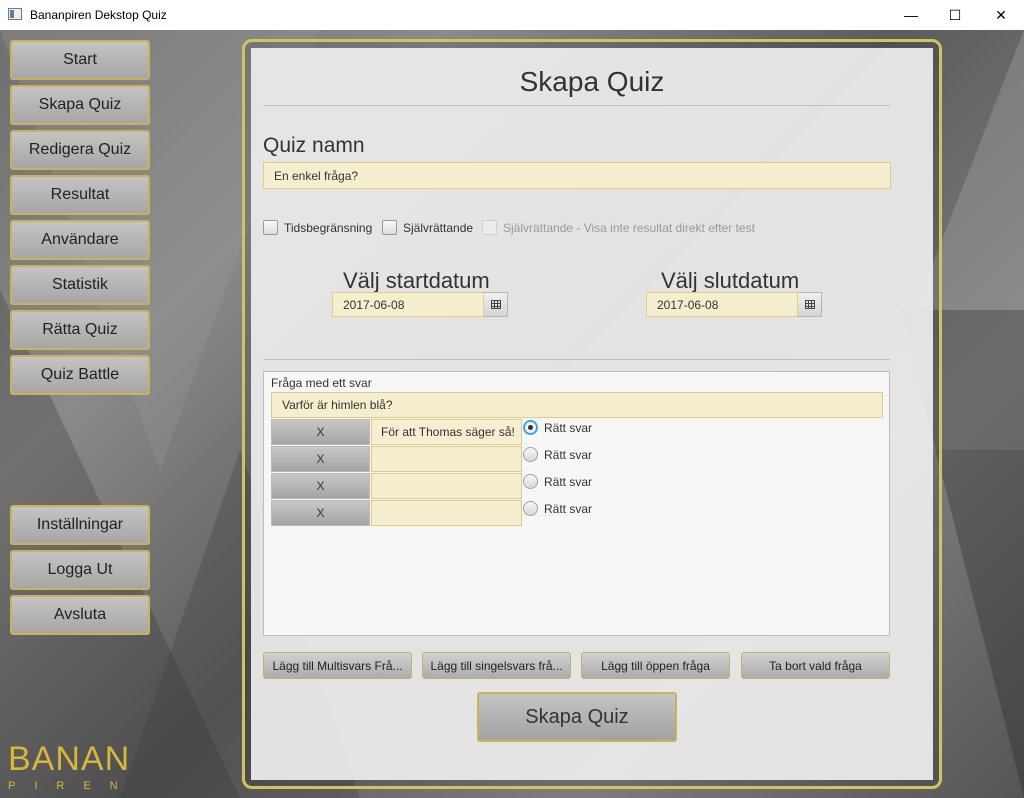  I want to click on bananpiren-logo: BANAN PIREN, so click(83, 766).